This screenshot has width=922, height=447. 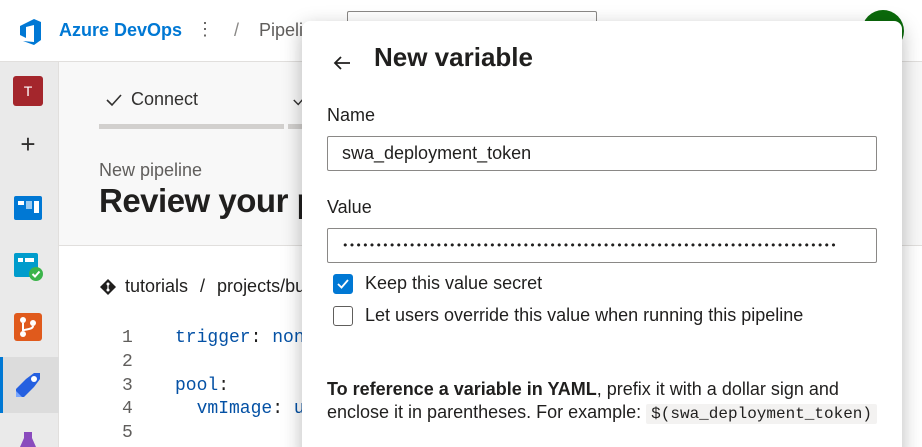 I want to click on name-label: Name, so click(x=351, y=115).